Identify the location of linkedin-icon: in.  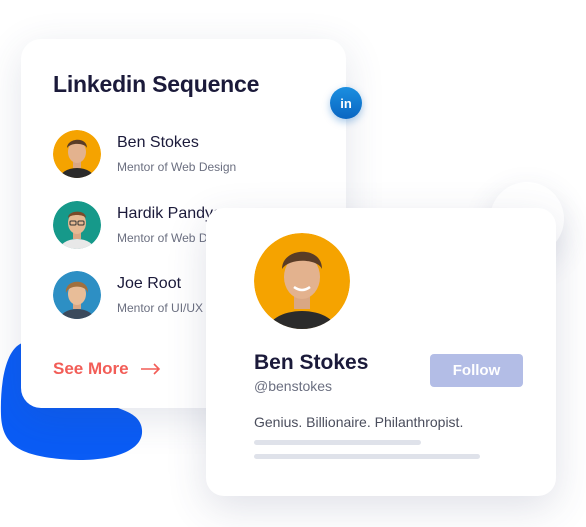
(346, 103).